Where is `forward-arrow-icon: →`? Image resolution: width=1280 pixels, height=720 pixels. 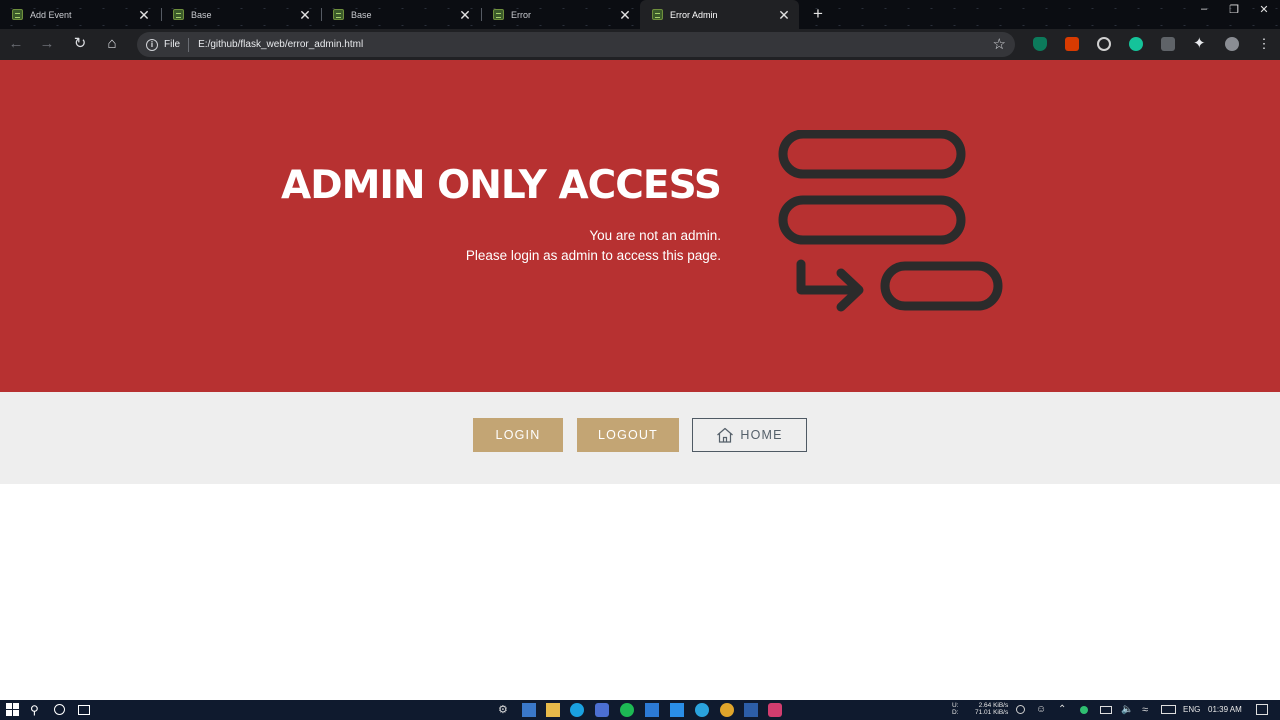
forward-arrow-icon: → is located at coordinates (47, 44).